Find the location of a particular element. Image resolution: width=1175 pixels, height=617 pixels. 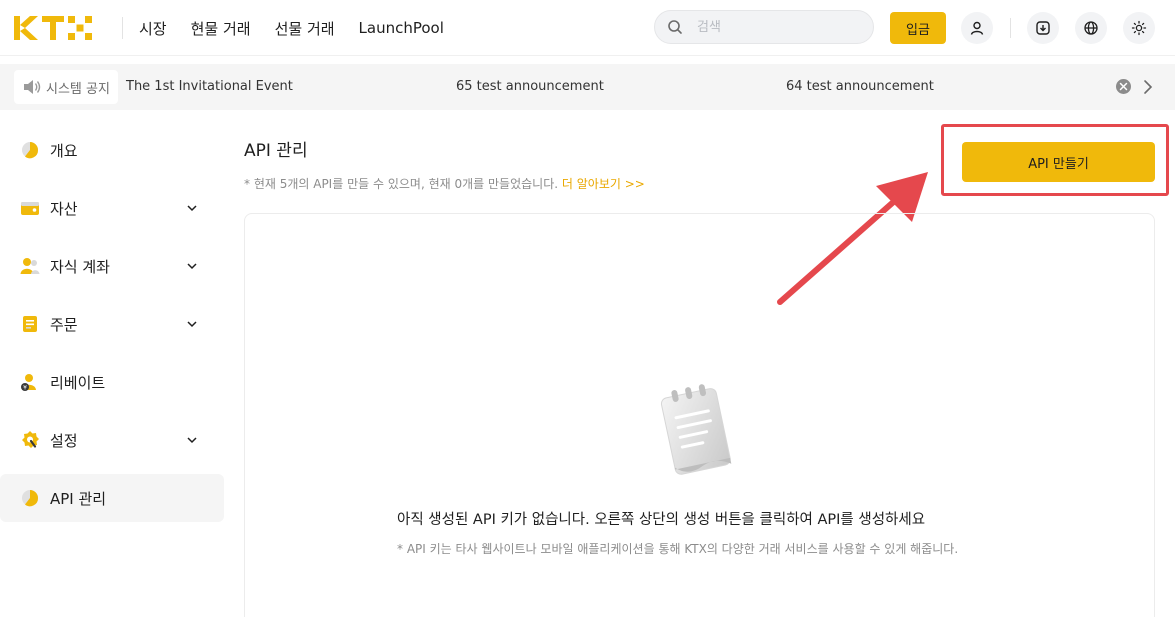

globe-icon is located at coordinates (1091, 28).